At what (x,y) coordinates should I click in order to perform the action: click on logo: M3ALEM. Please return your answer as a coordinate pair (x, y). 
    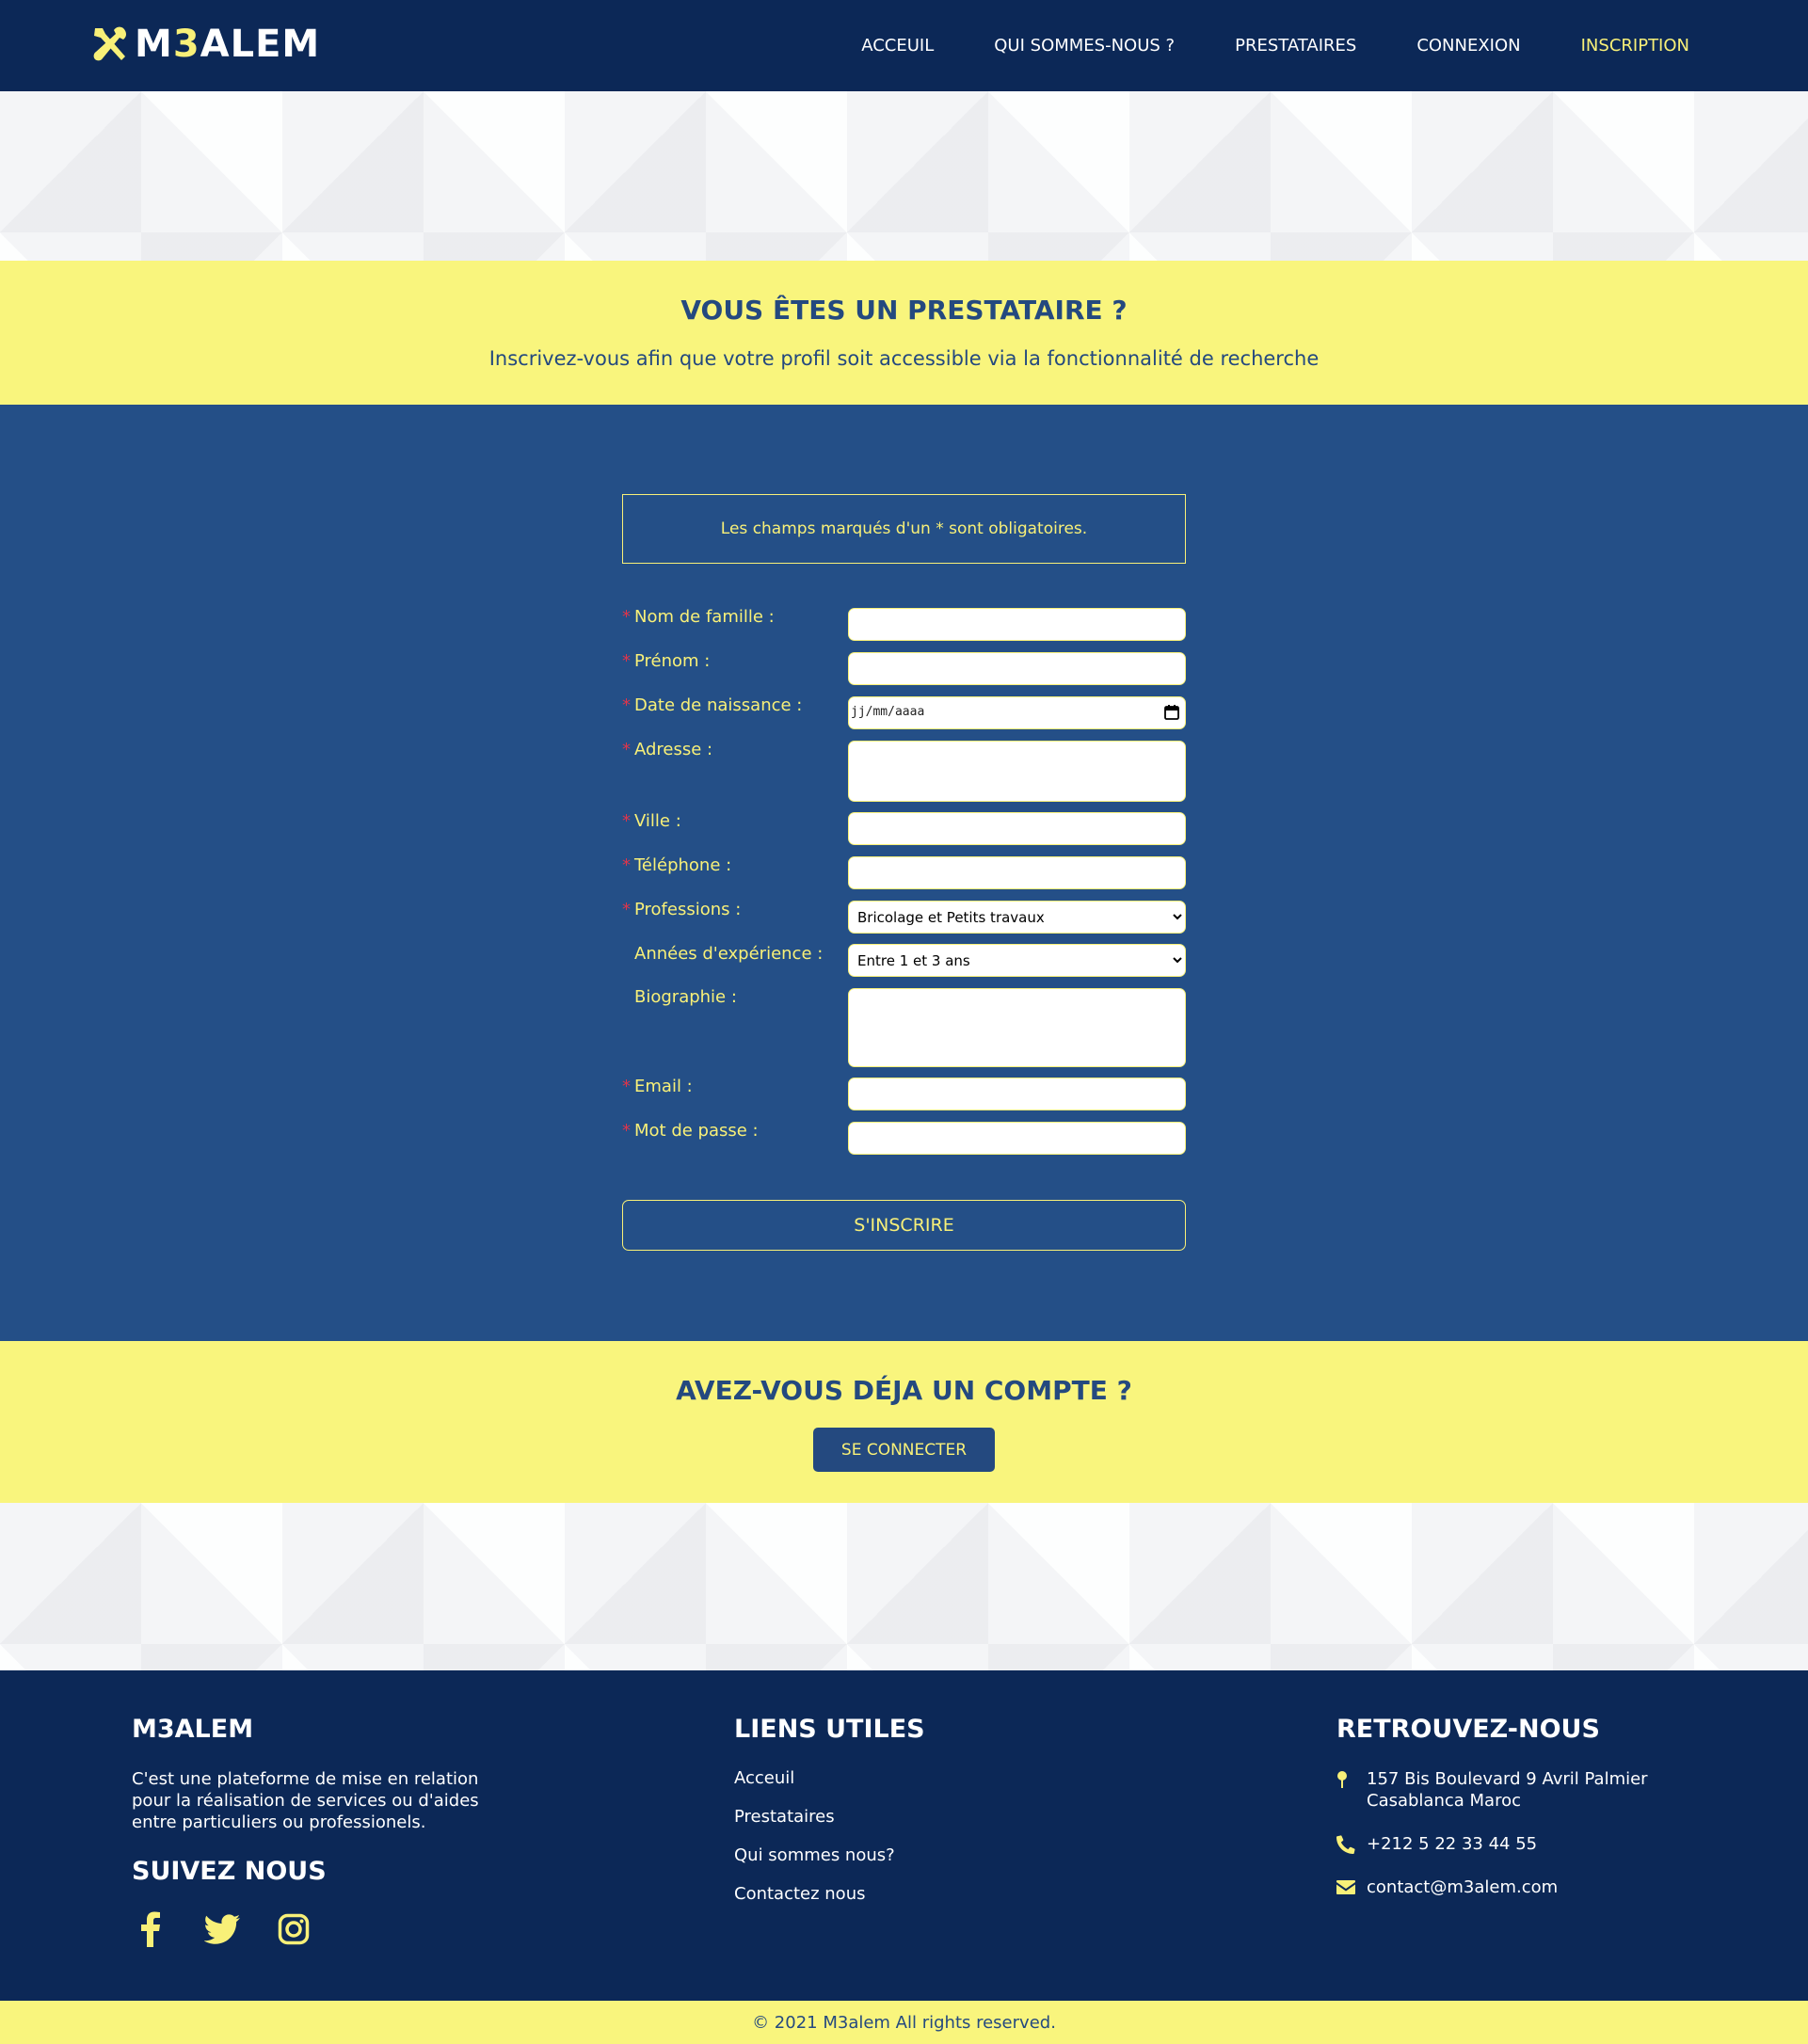
    Looking at the image, I should click on (204, 44).